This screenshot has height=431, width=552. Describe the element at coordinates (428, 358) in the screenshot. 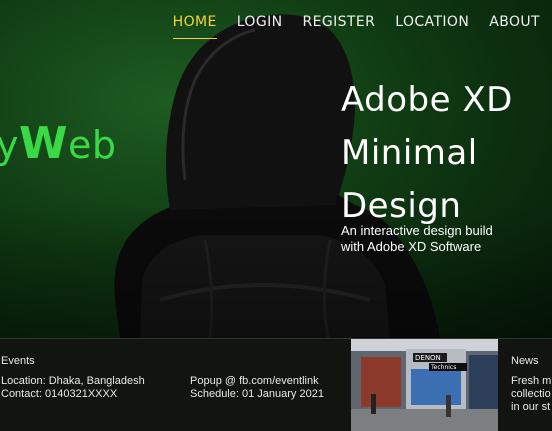

I see `sign-denon: DENON` at that location.